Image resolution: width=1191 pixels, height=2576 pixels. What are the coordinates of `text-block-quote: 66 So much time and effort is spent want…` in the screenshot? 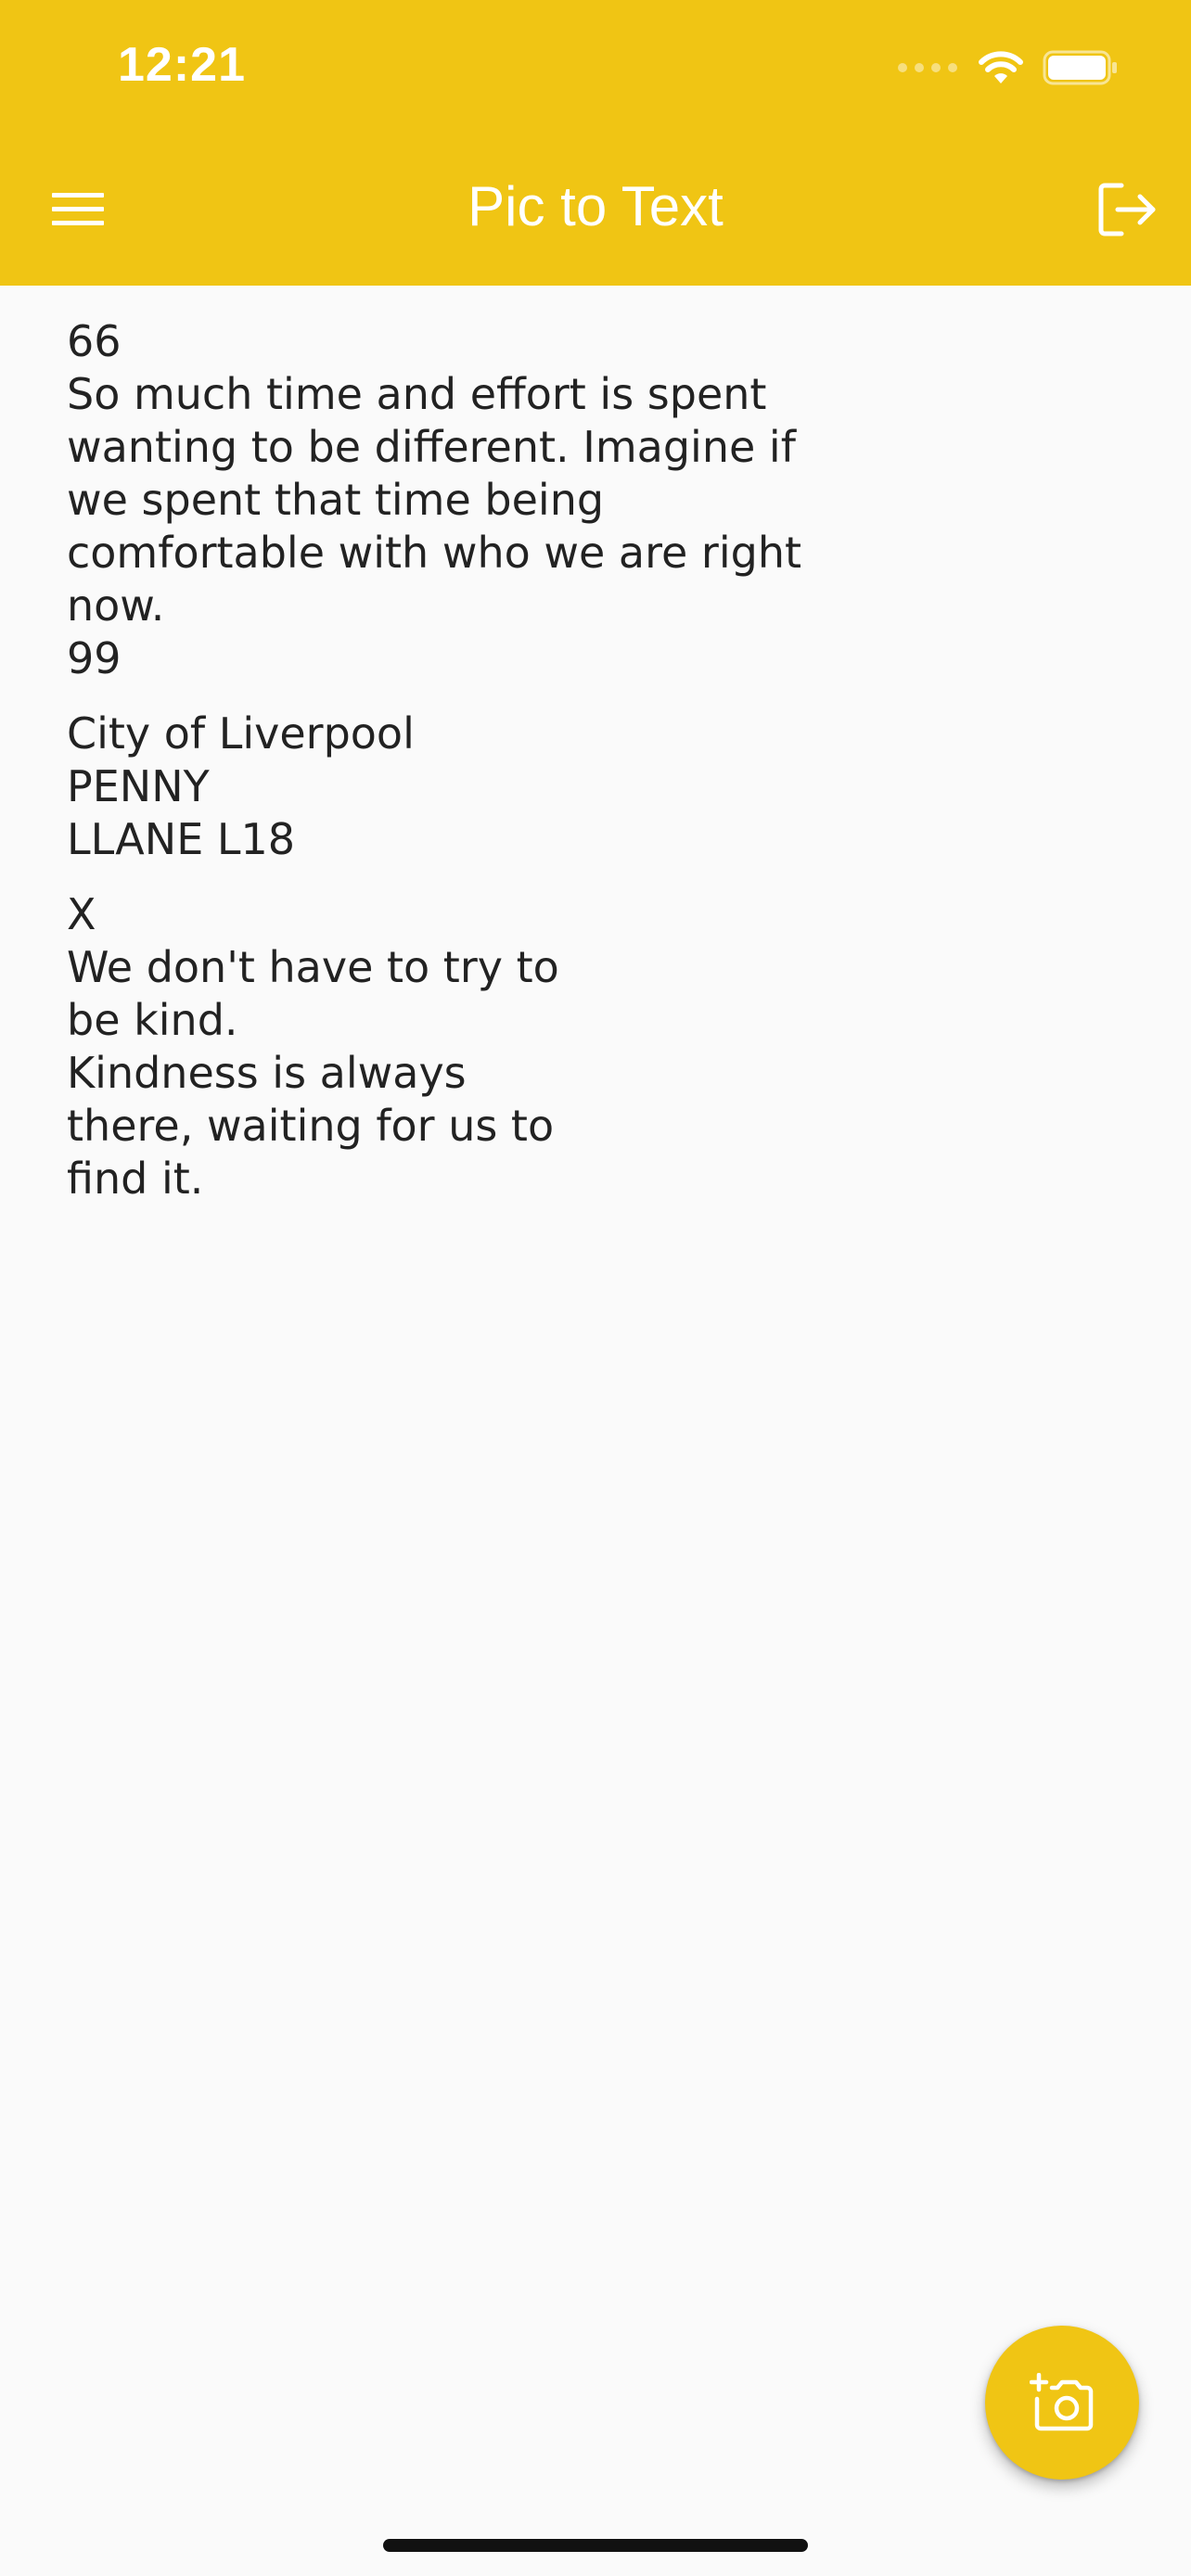 It's located at (434, 499).